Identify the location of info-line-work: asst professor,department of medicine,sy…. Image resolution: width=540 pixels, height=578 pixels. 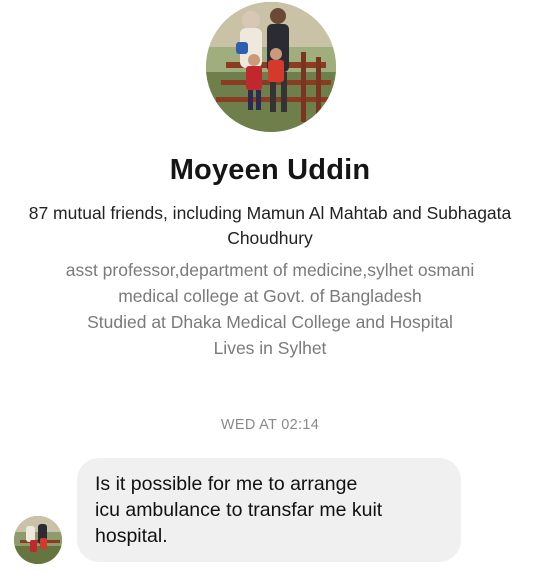
(270, 270).